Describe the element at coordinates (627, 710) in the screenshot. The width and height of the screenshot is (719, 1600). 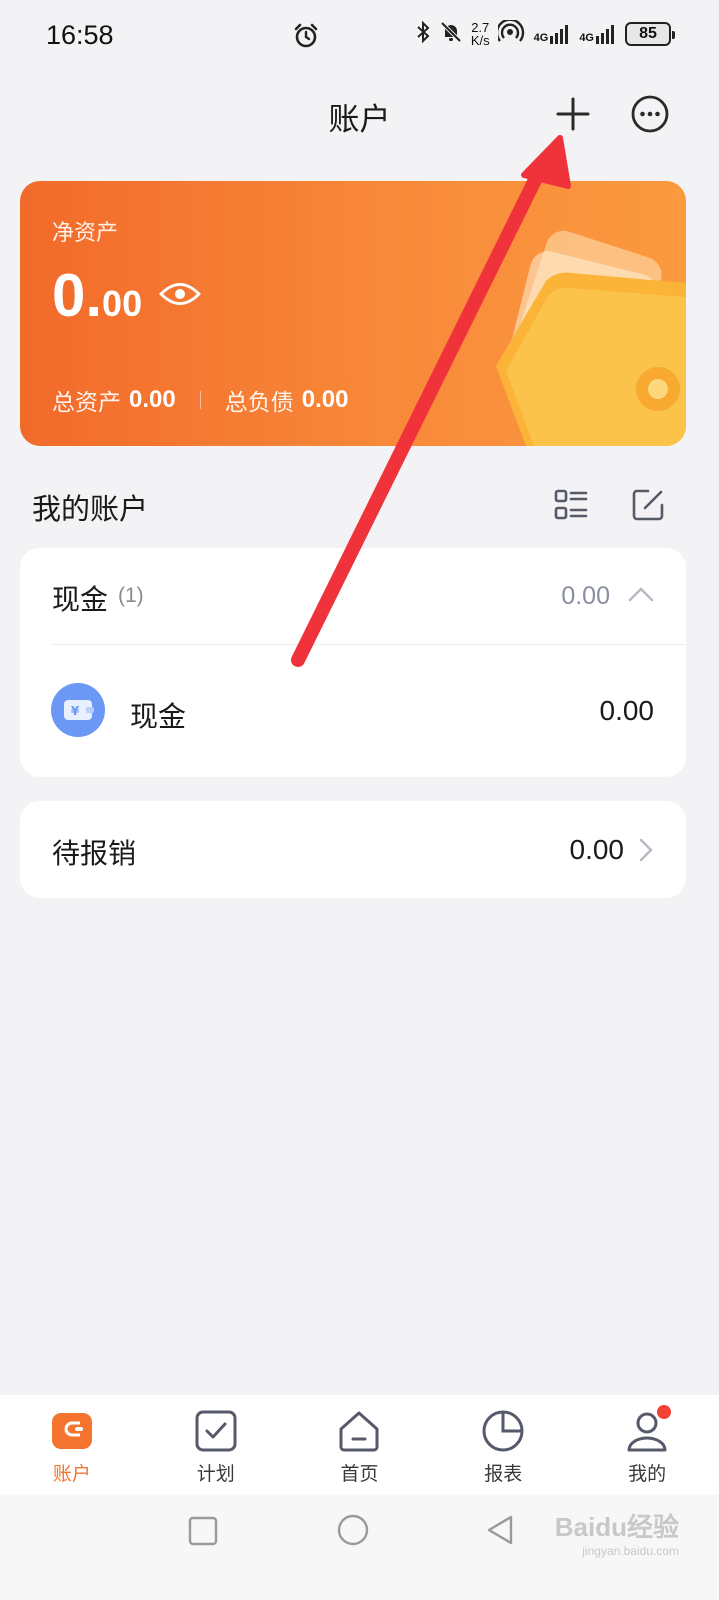
I see `account-amount: 0.00` at that location.